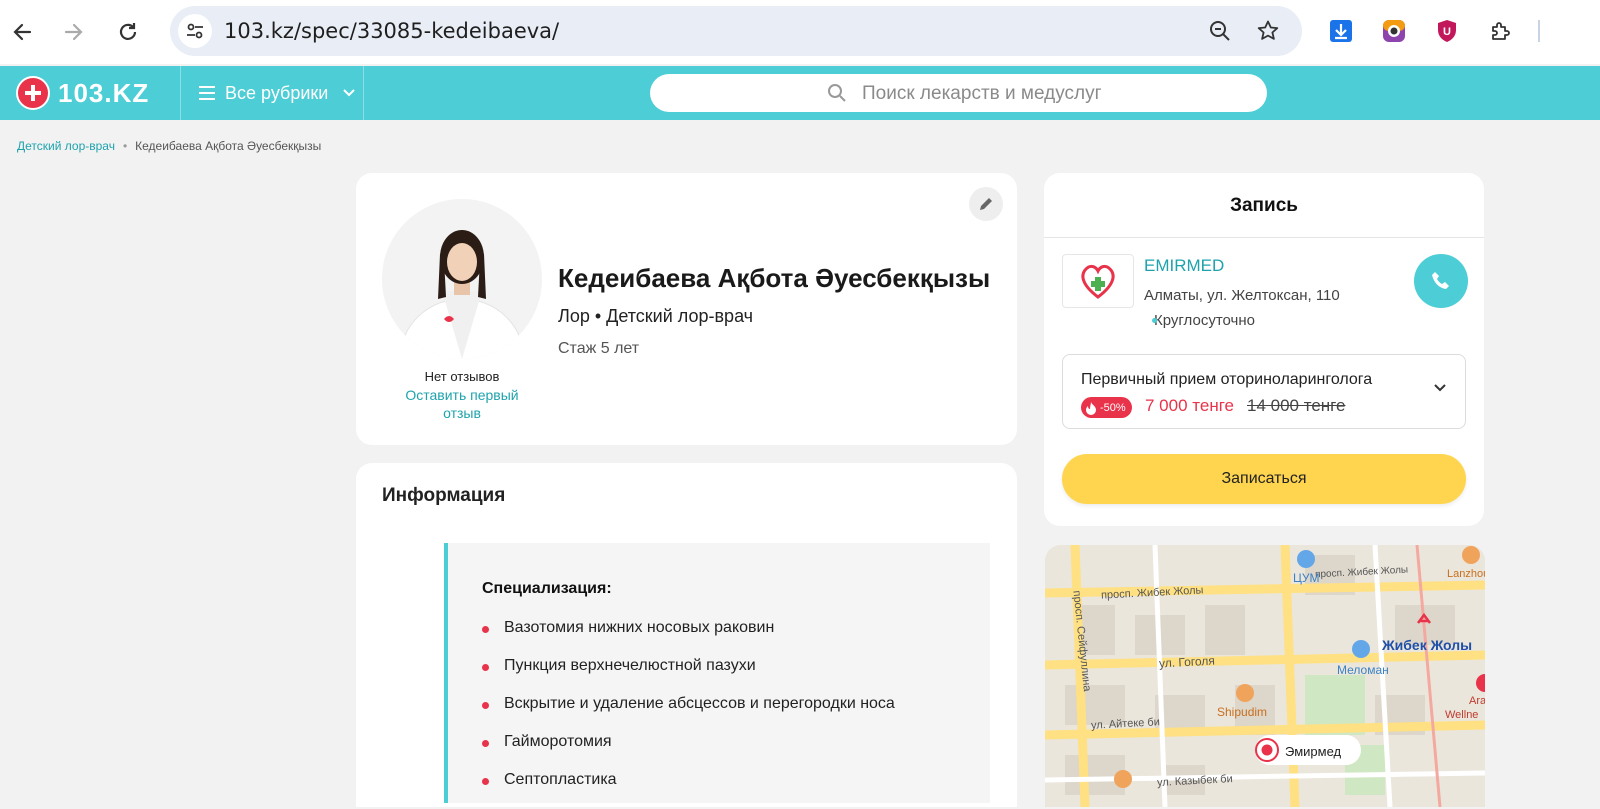 Image resolution: width=1600 pixels, height=809 pixels. I want to click on address-bar: 103.kz/spec/33085-kedeibaeva/, so click(736, 31).